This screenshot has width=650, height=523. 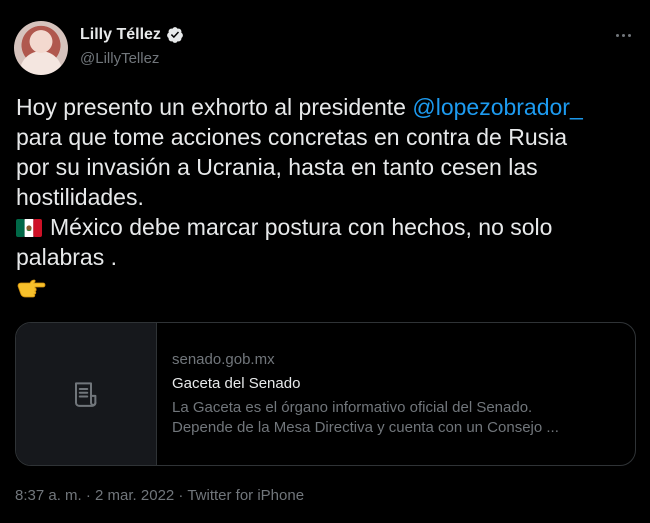 I want to click on pointing-right-hand-icon, so click(x=31, y=288).